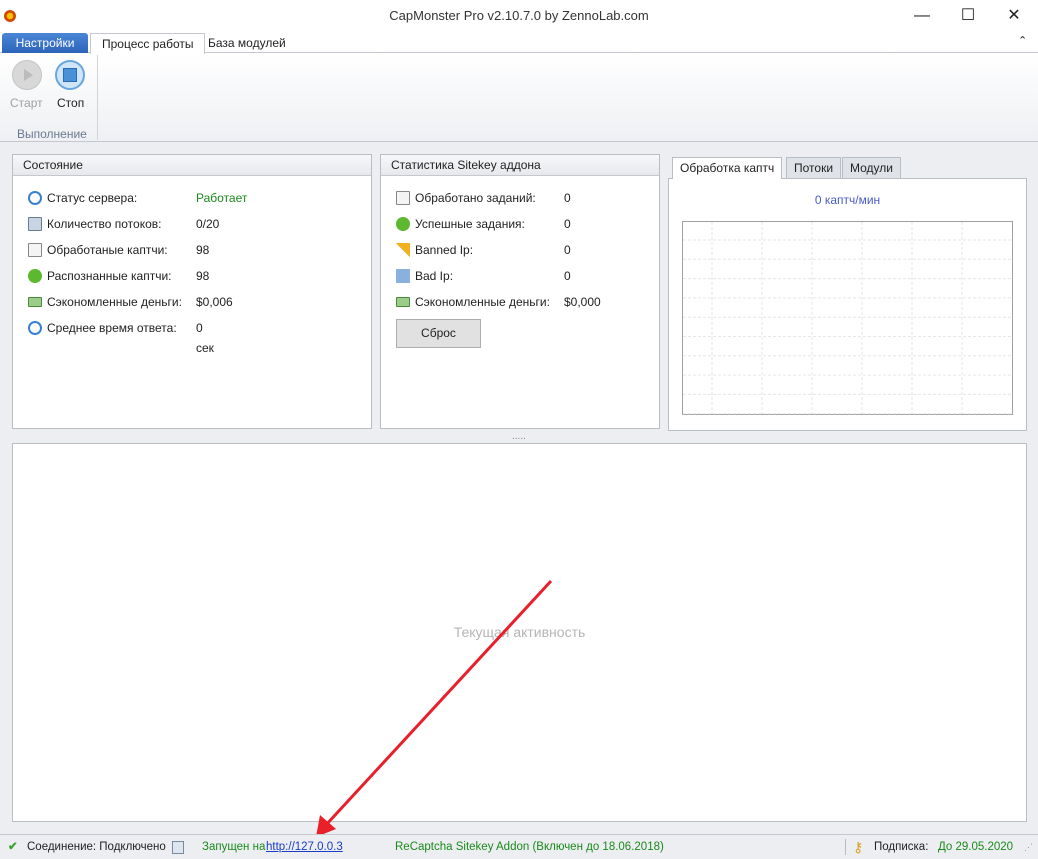  What do you see at coordinates (109, 276) in the screenshot?
I see `stat-label: Распознанные каптчи:` at bounding box center [109, 276].